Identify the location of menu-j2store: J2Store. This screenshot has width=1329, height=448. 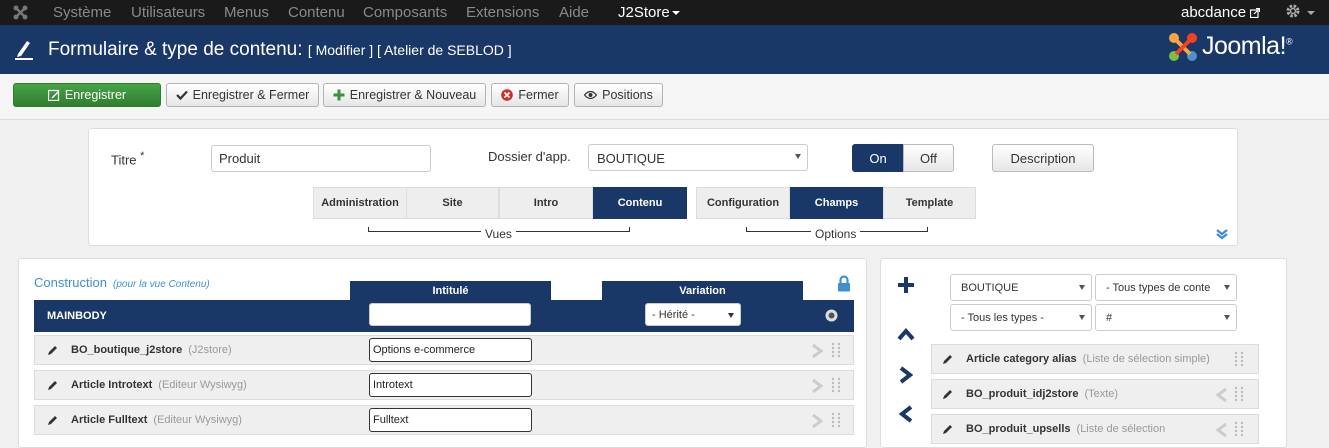
(649, 12).